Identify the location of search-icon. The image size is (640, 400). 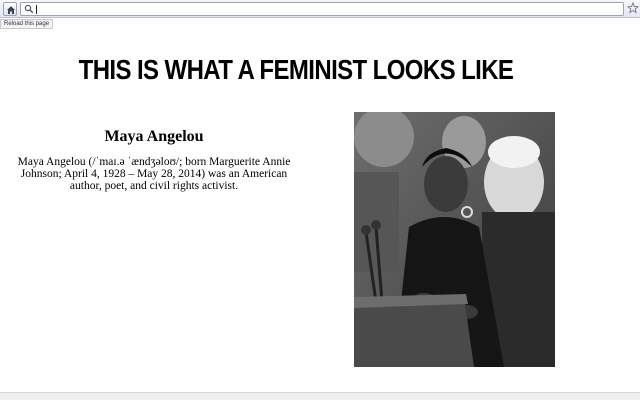
(29, 9).